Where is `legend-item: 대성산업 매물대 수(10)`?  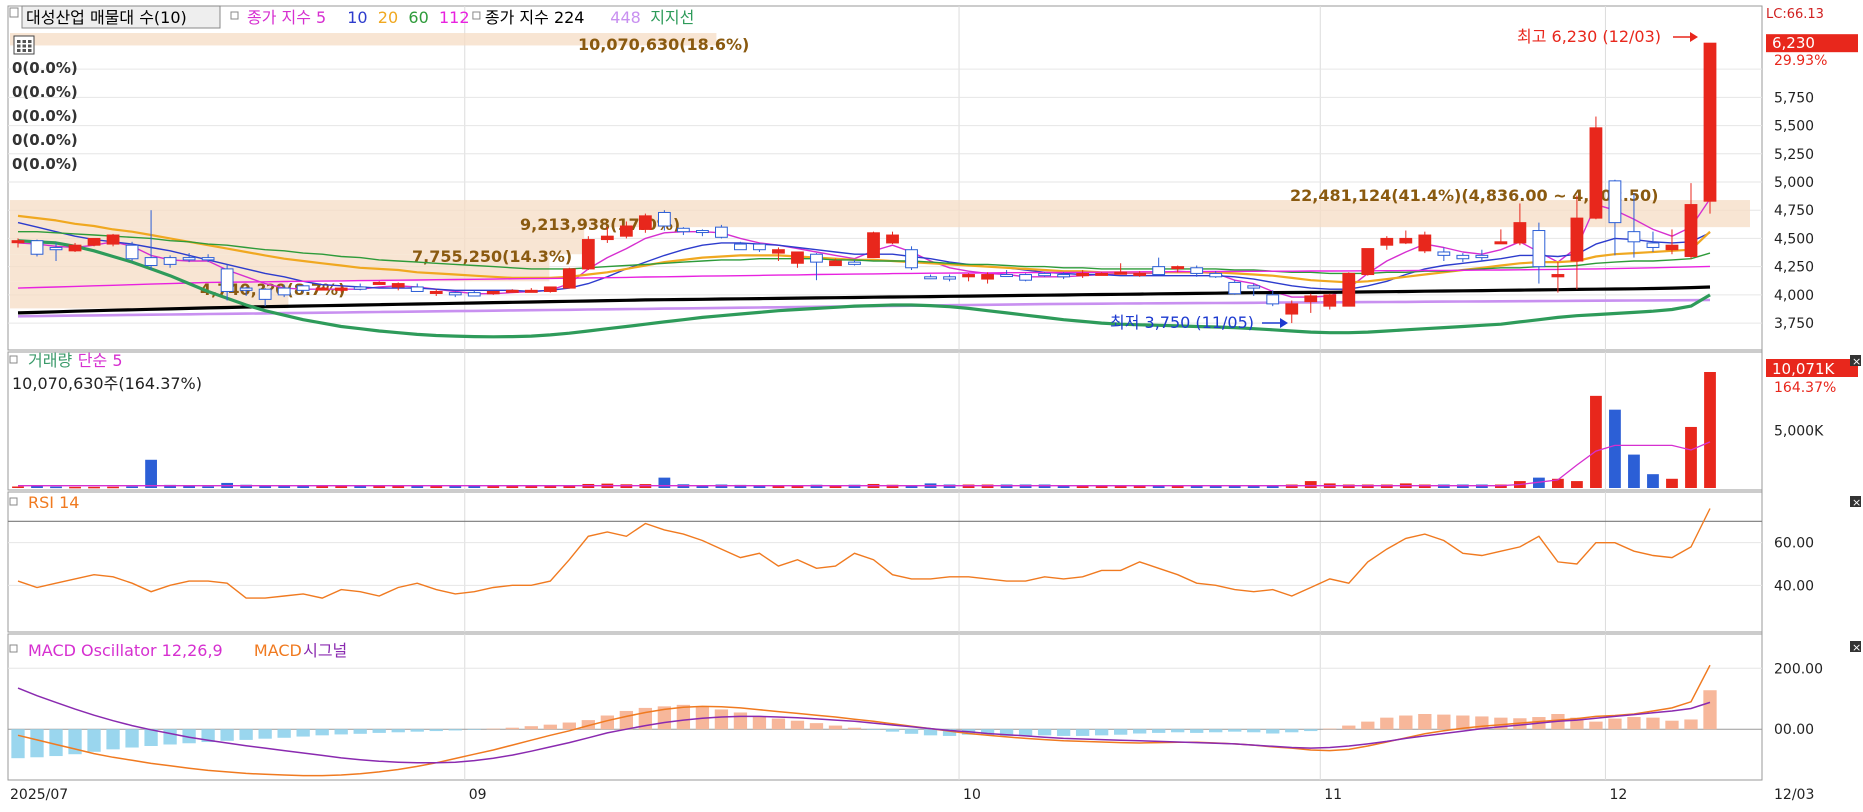 legend-item: 대성산업 매물대 수(10) is located at coordinates (106, 17).